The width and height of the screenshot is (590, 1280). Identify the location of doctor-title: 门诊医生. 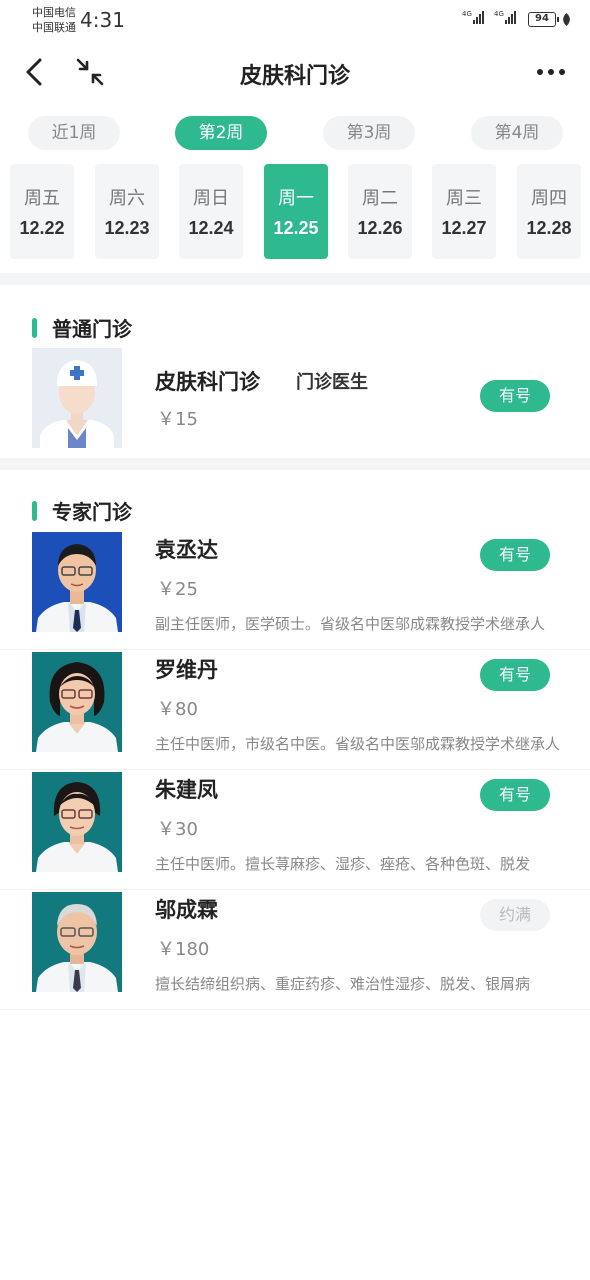
(332, 382).